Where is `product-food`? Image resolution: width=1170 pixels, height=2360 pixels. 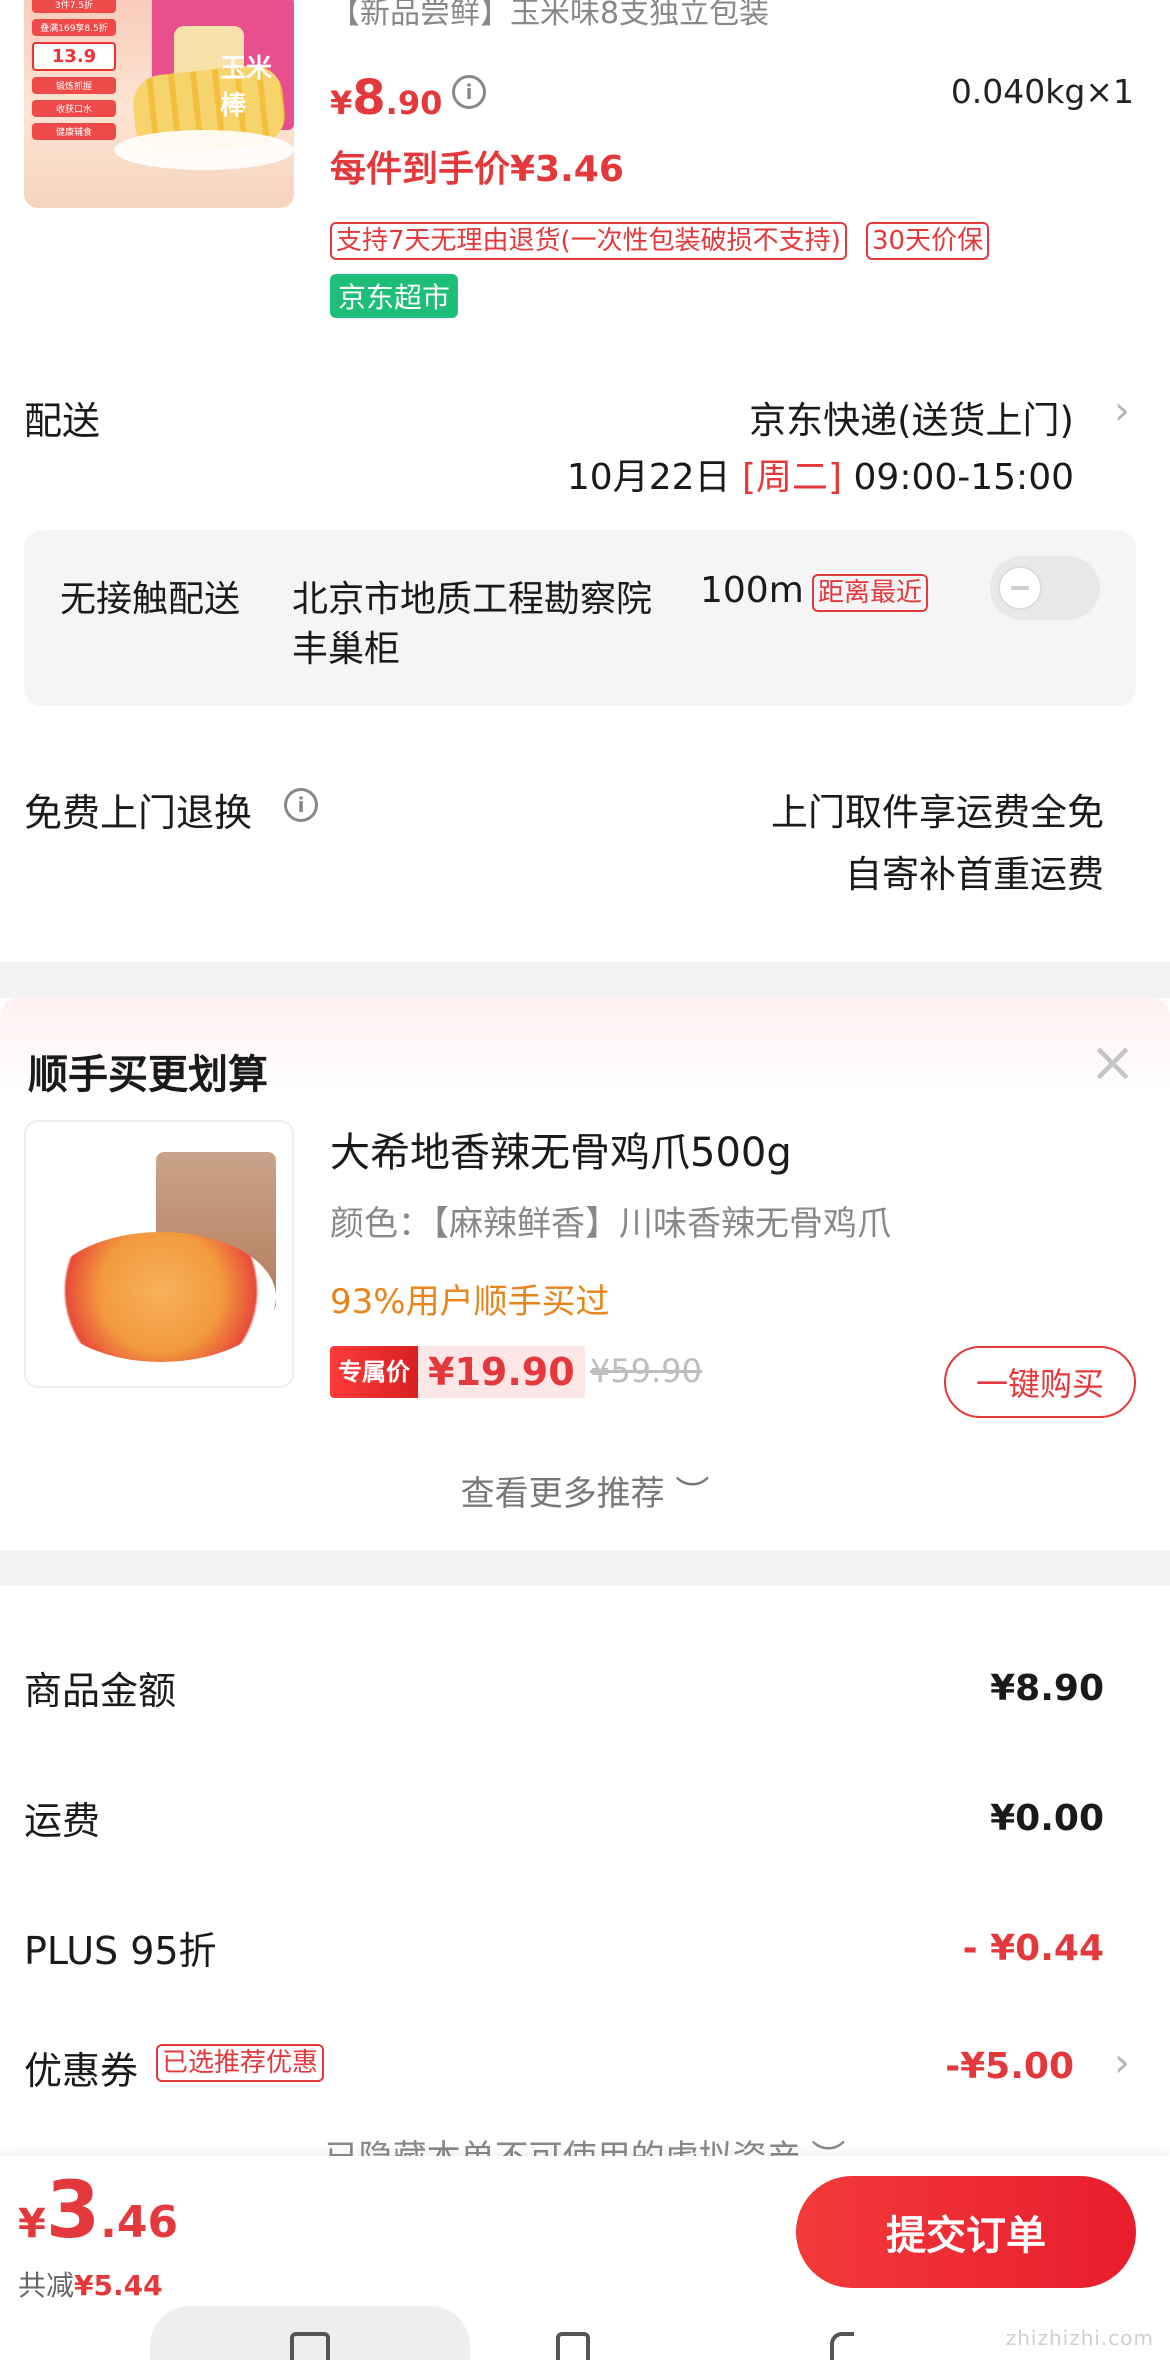 product-food is located at coordinates (161, 1297).